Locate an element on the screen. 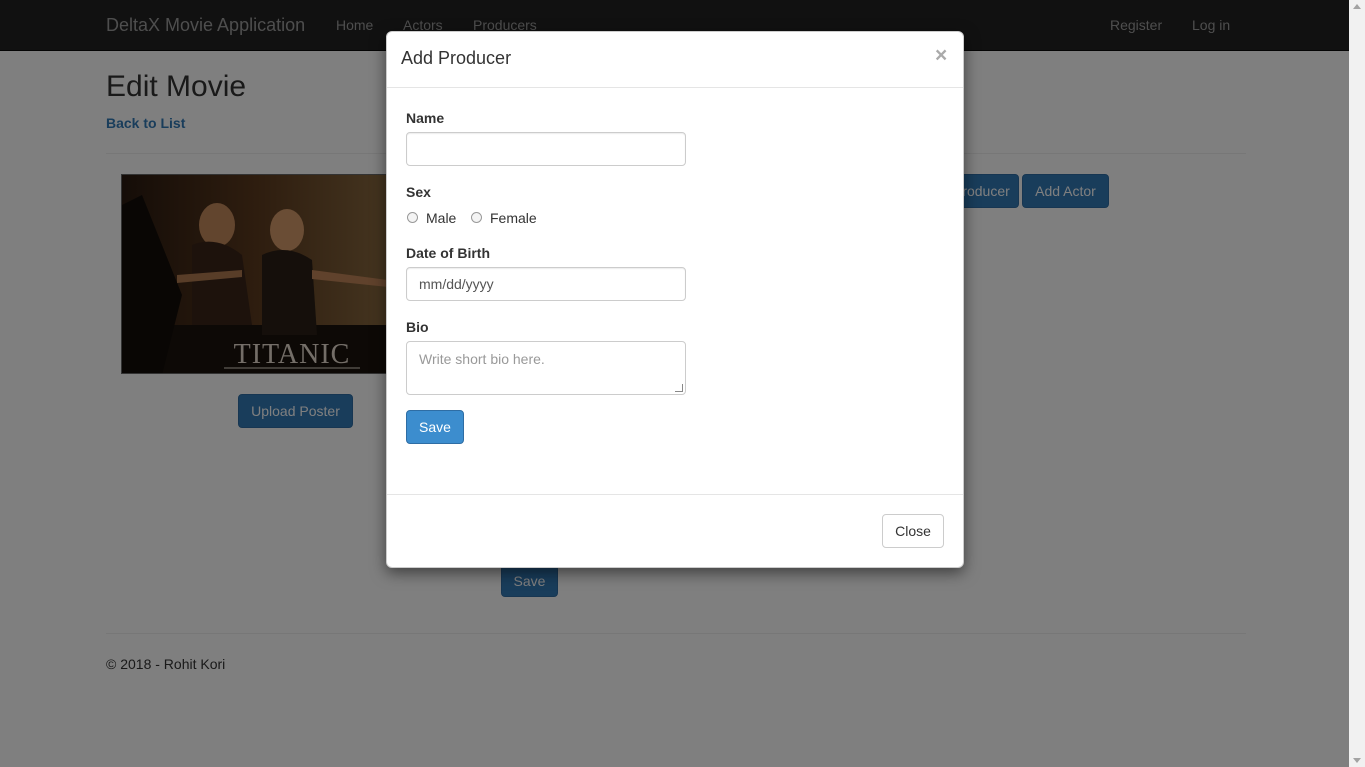 The image size is (1365, 767). sex-male-label: Male is located at coordinates (441, 218).